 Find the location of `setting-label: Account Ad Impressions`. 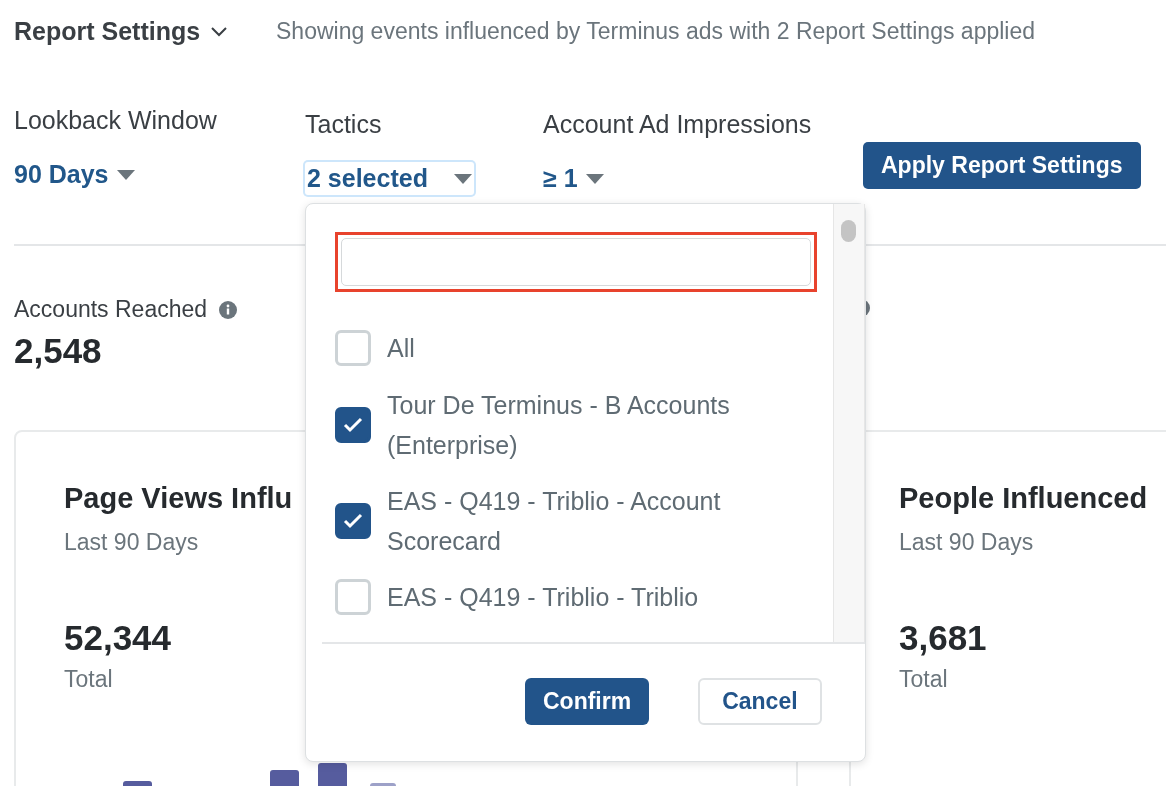

setting-label: Account Ad Impressions is located at coordinates (678, 125).